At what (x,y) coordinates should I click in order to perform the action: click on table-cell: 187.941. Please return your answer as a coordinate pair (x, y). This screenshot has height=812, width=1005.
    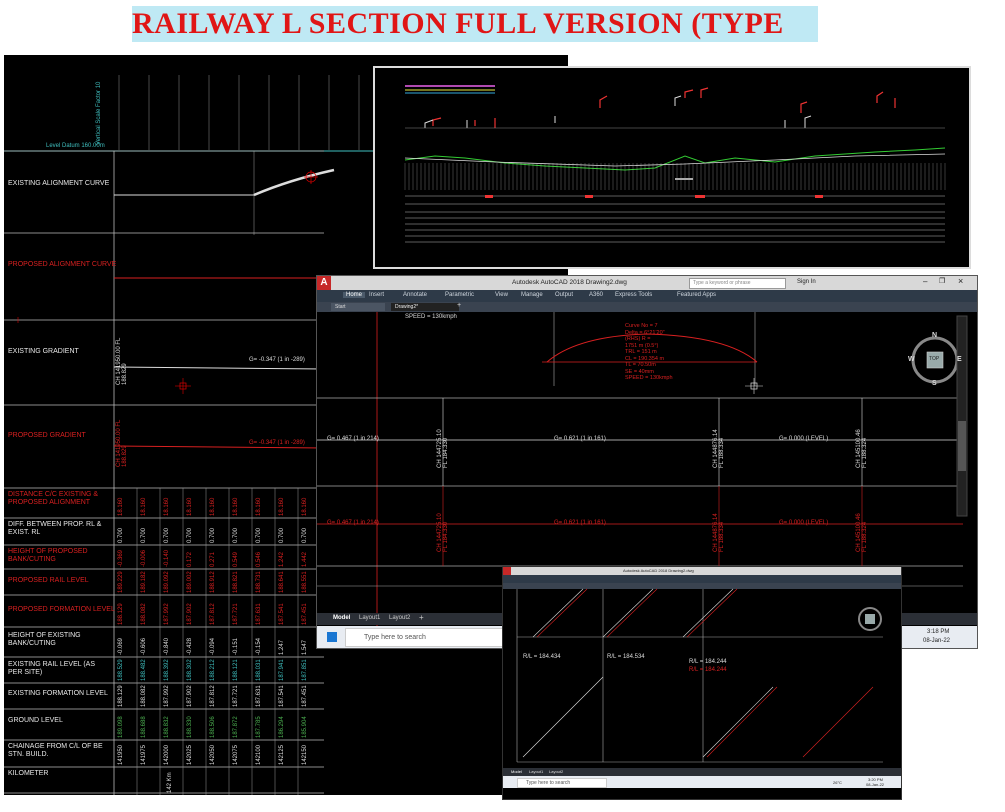
    Looking at the image, I should click on (282, 670).